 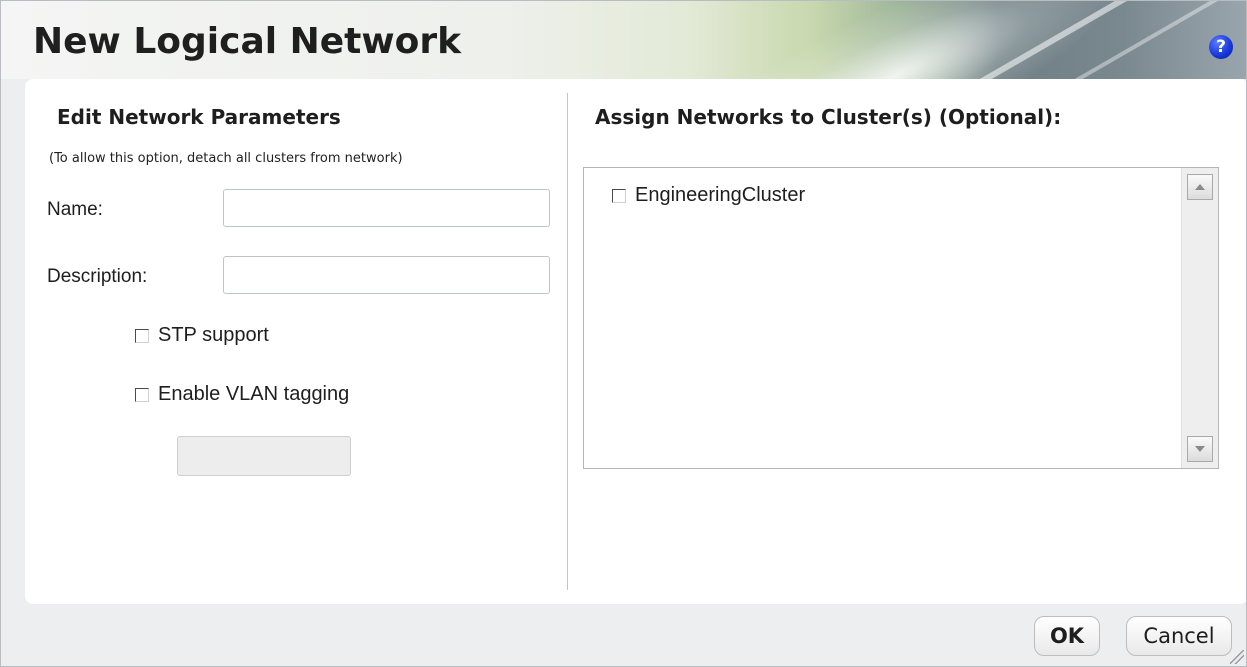 What do you see at coordinates (386, 208) in the screenshot?
I see `name-input` at bounding box center [386, 208].